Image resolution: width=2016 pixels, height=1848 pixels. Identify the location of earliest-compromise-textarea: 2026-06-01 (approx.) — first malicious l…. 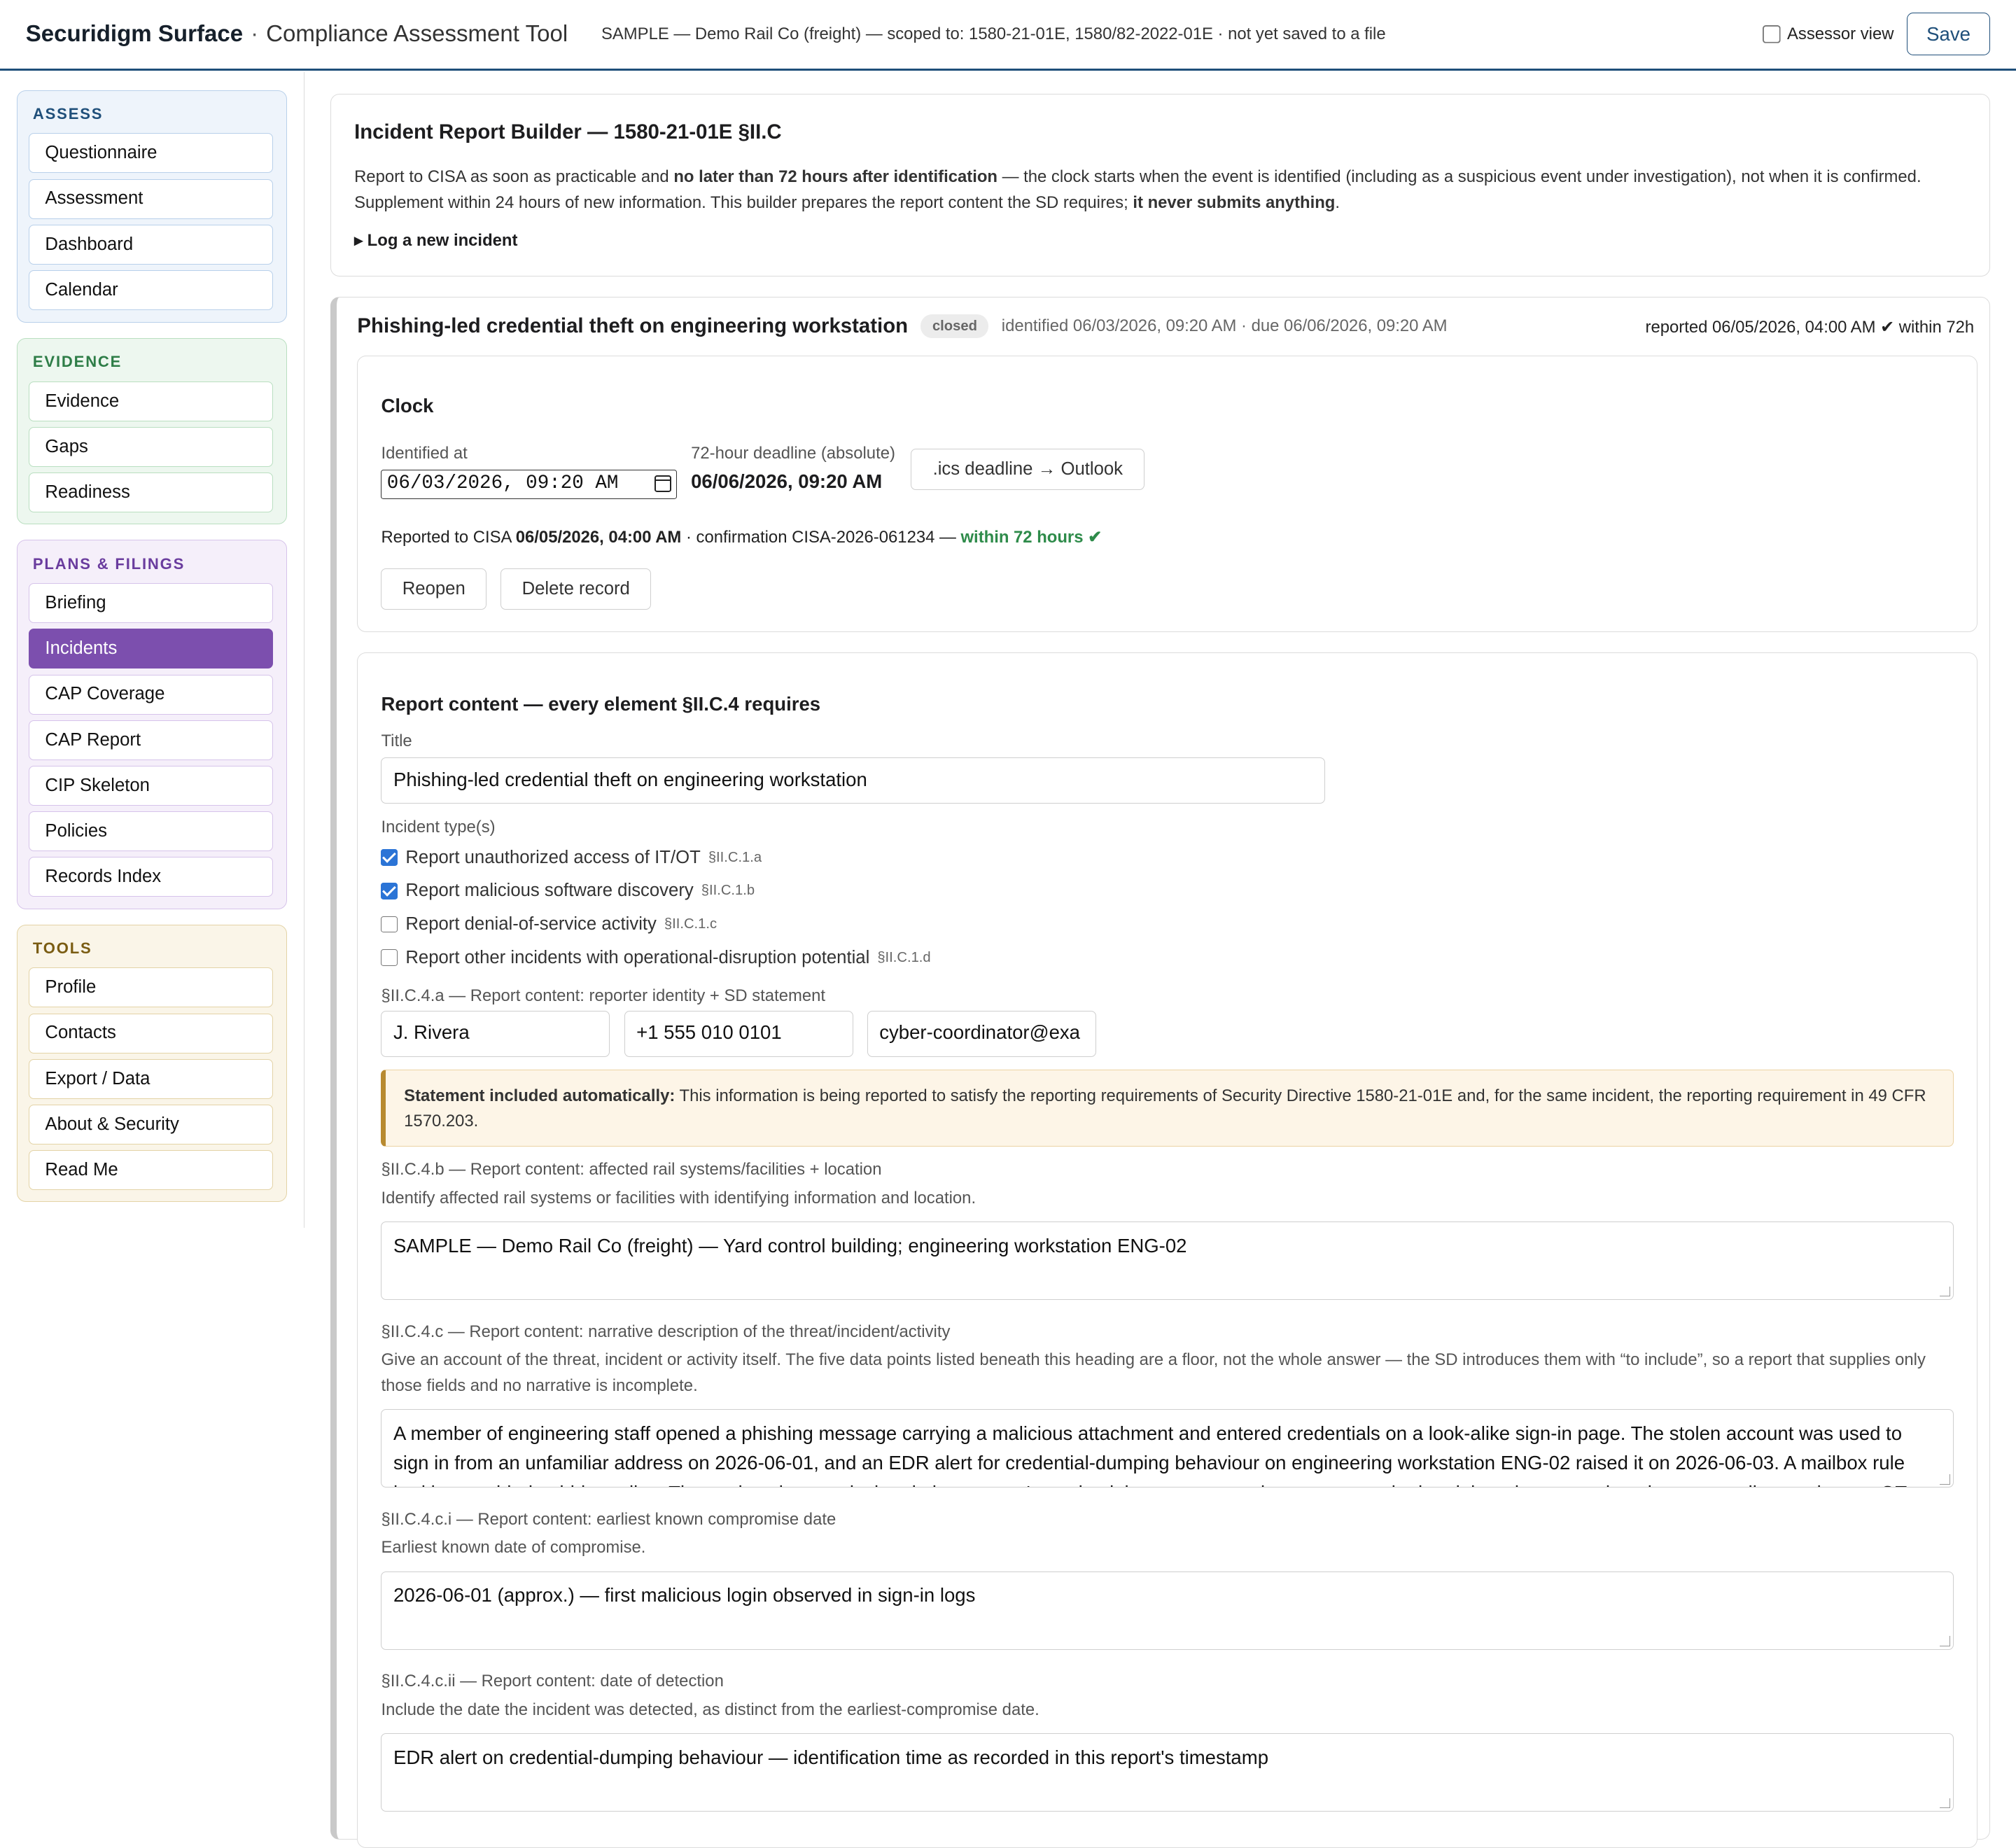
(1167, 1610).